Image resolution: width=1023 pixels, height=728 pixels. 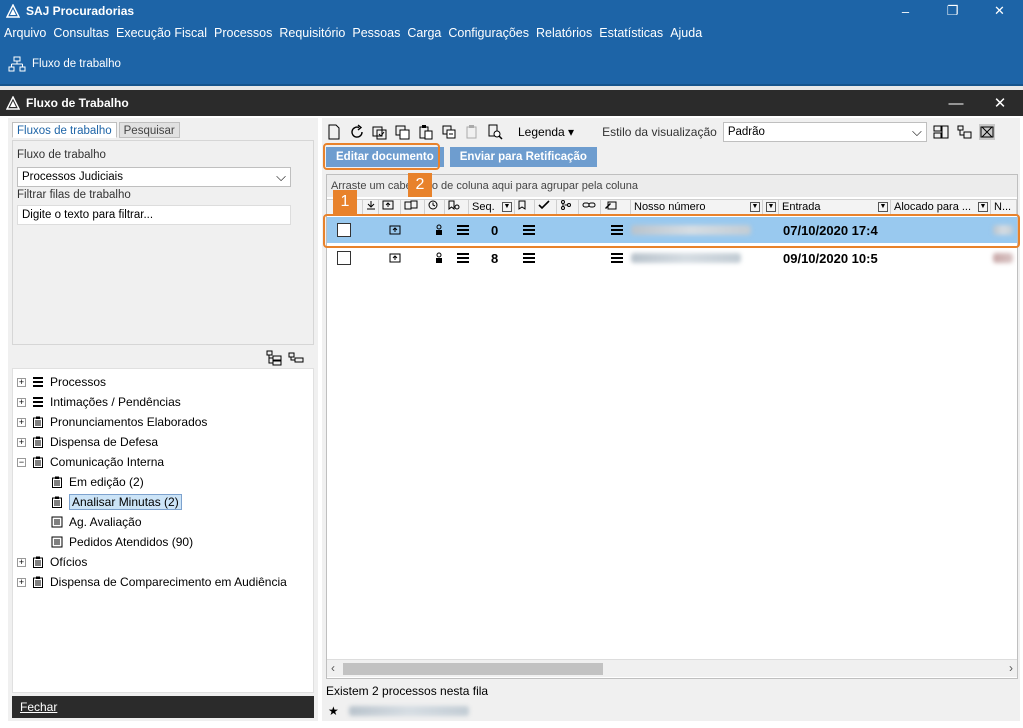 I want to click on tree-node-label: Pedidos Atendidos (90), so click(x=131, y=542).